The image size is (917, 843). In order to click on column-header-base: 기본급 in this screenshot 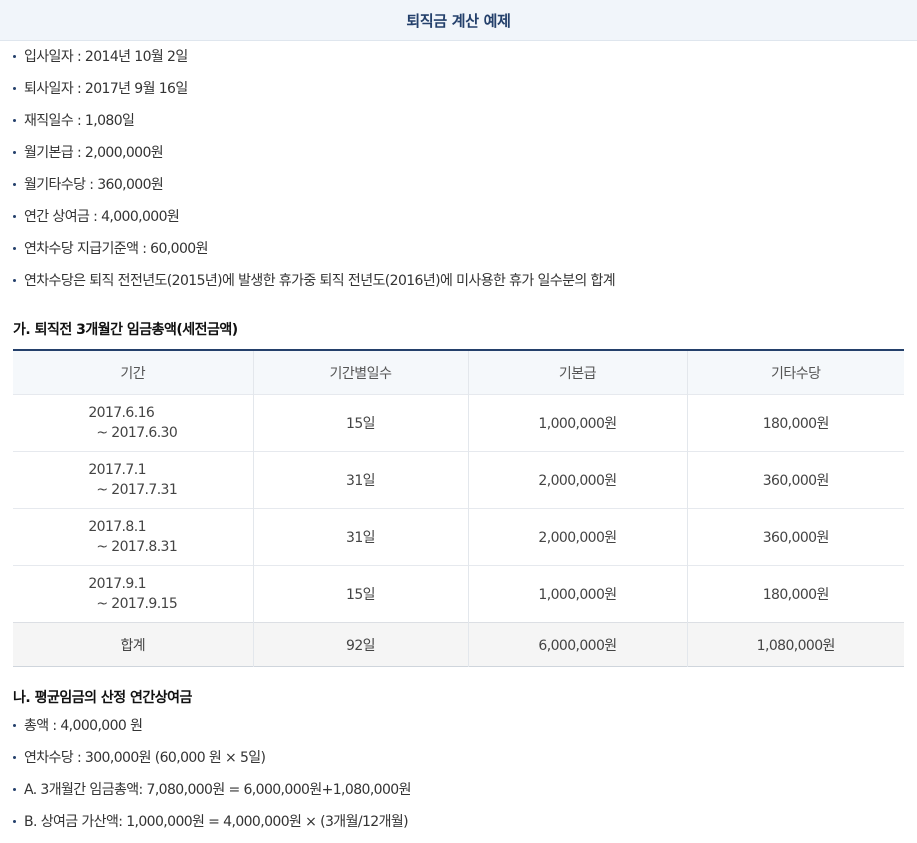, I will do `click(577, 372)`.